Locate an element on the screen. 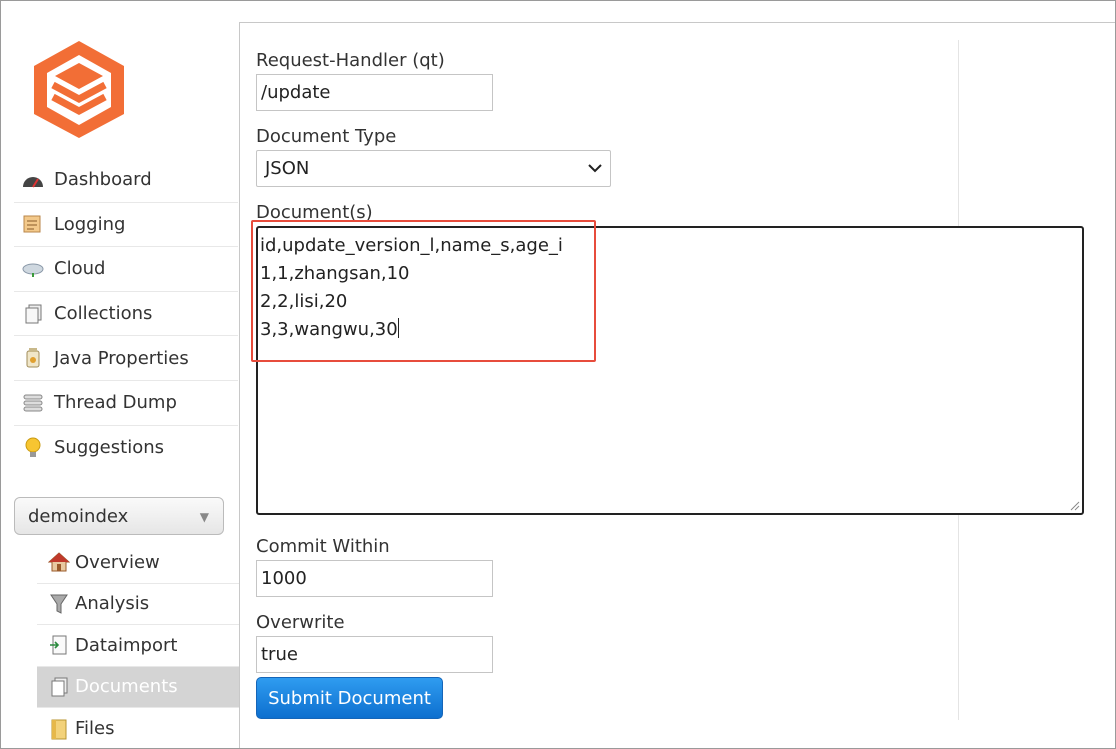  commit-within-label: Commit Within is located at coordinates (323, 546).